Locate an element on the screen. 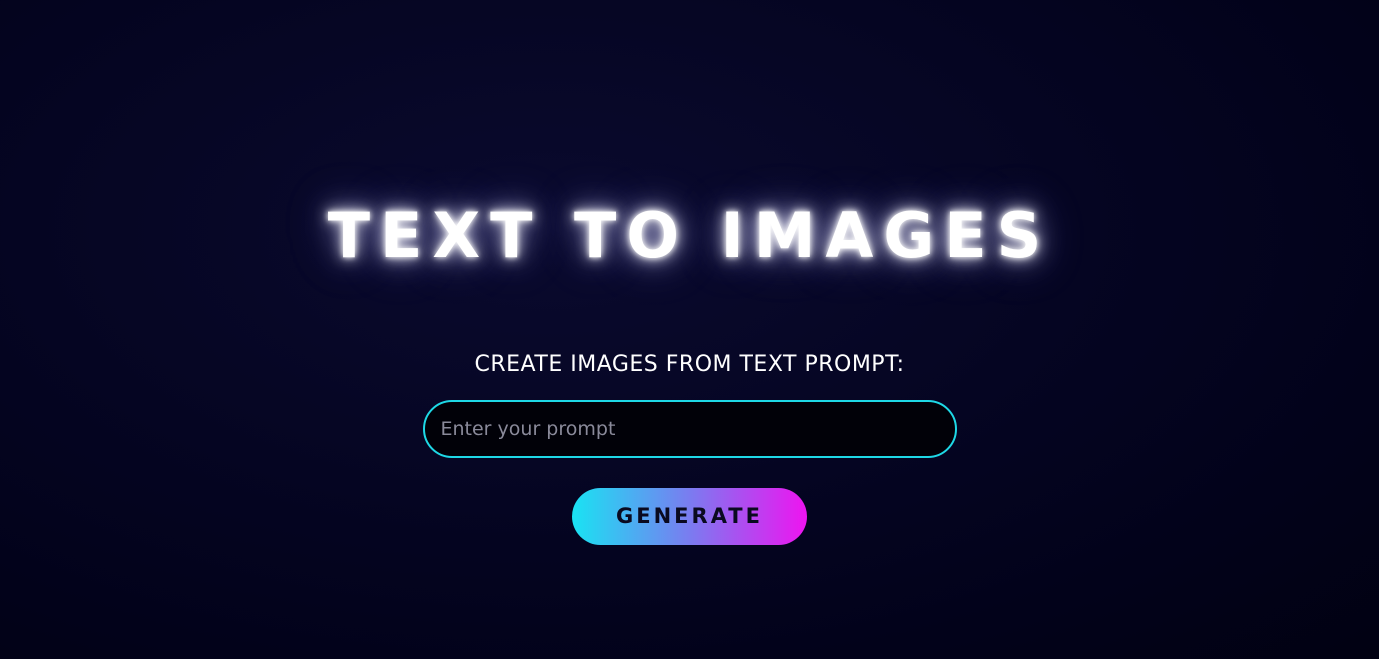 Image resolution: width=1379 pixels, height=659 pixels. generate-button: GENERATE is located at coordinates (689, 516).